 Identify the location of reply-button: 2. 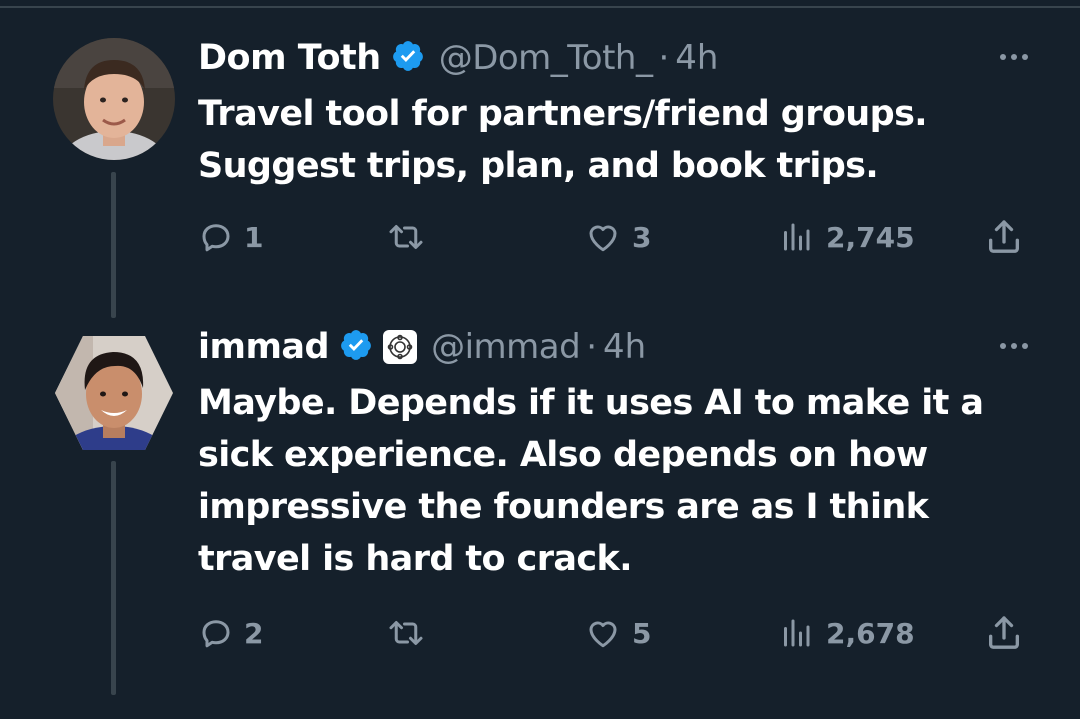
(230, 633).